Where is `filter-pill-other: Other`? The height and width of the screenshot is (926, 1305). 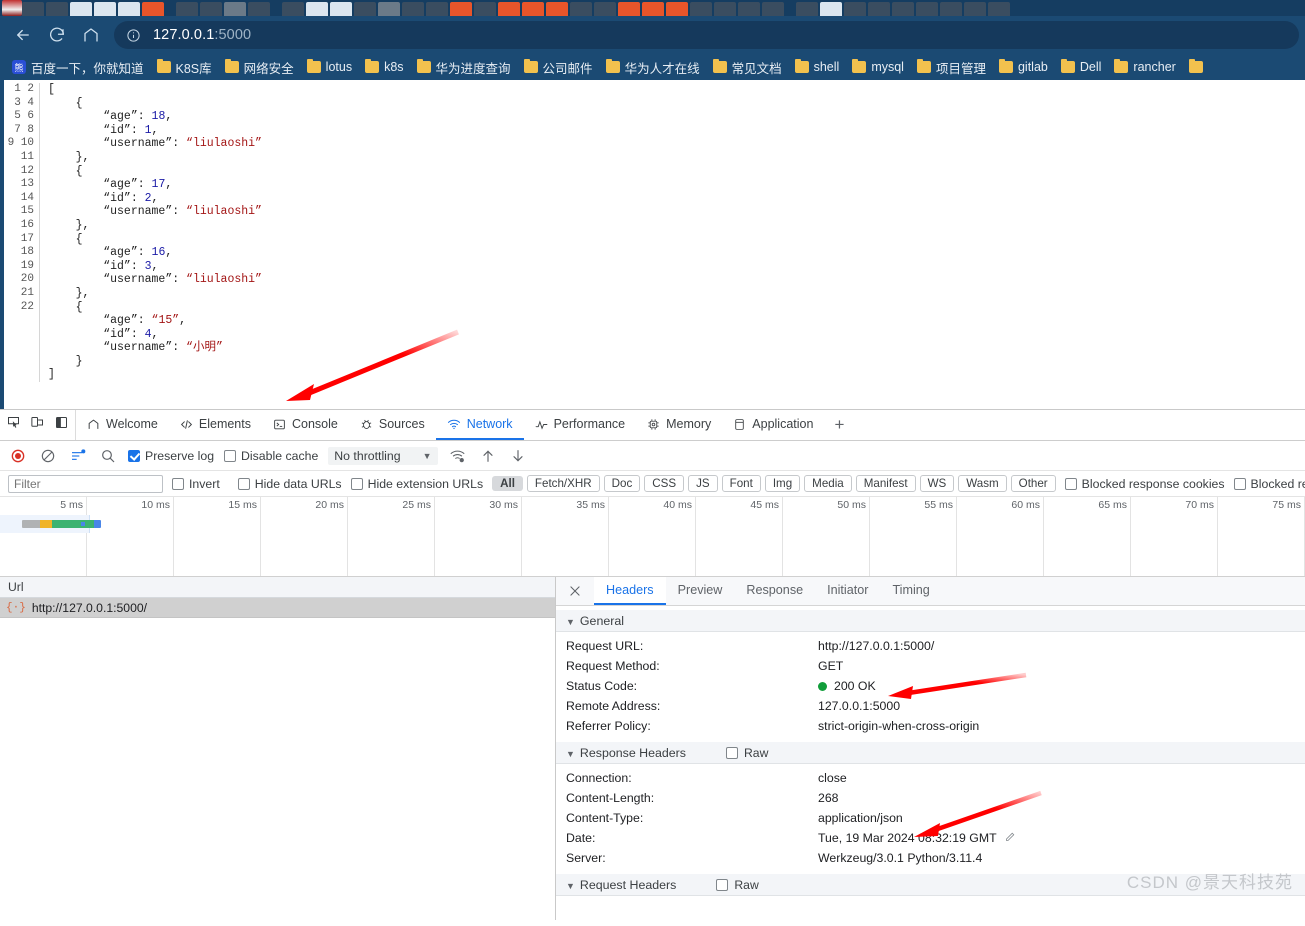 filter-pill-other: Other is located at coordinates (1033, 483).